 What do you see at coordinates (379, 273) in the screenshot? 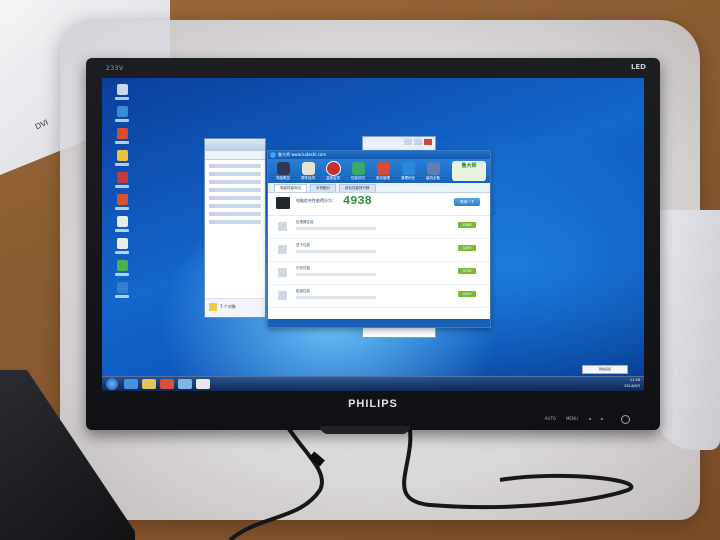
I see `metric-row: 内存性能 3726` at bounding box center [379, 273].